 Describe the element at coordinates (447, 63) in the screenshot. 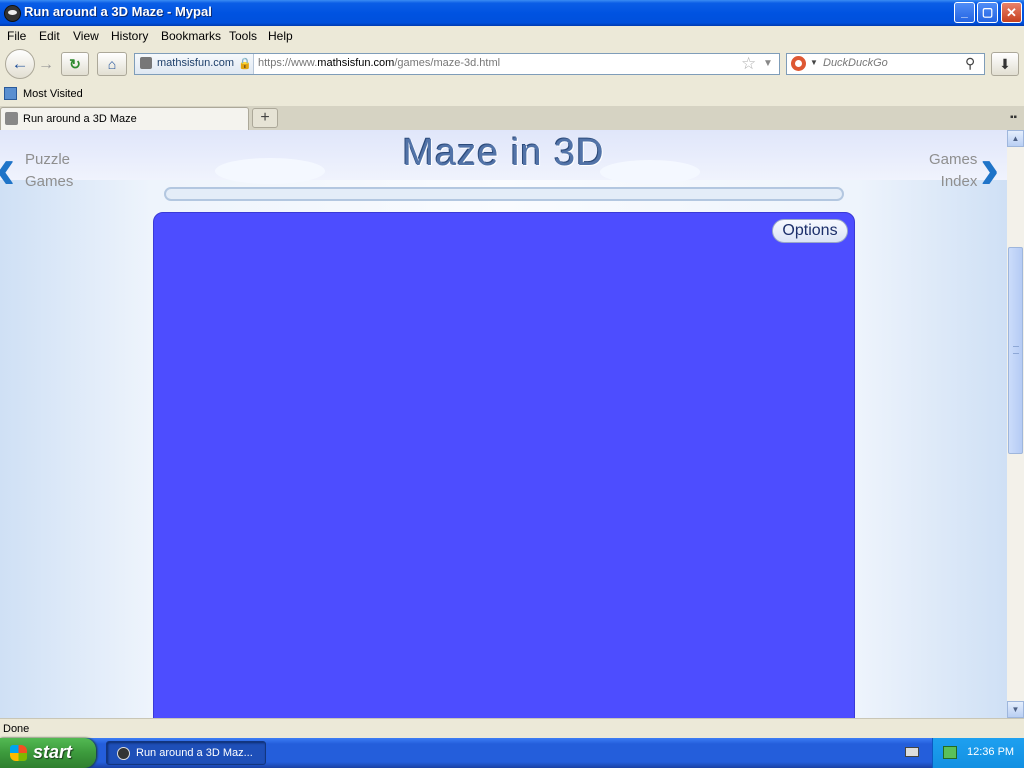

I see `url-path: /games/maze-3d.html` at that location.